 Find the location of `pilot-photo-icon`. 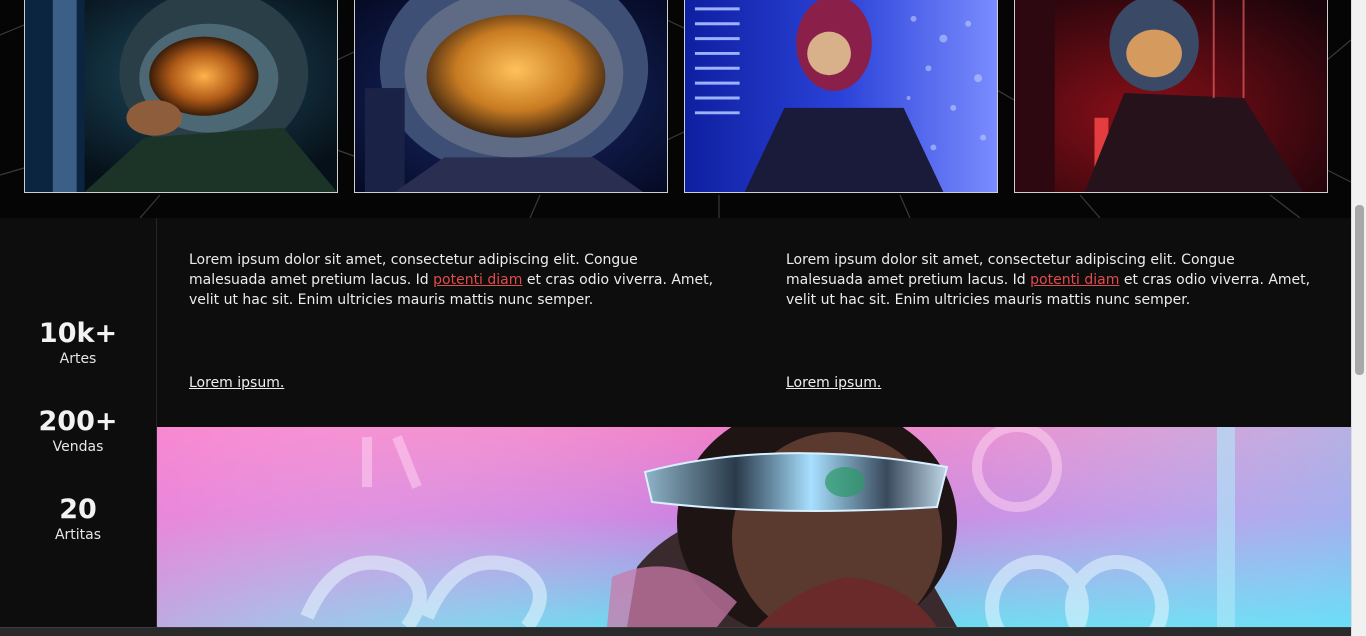

pilot-photo-icon is located at coordinates (841, 96).